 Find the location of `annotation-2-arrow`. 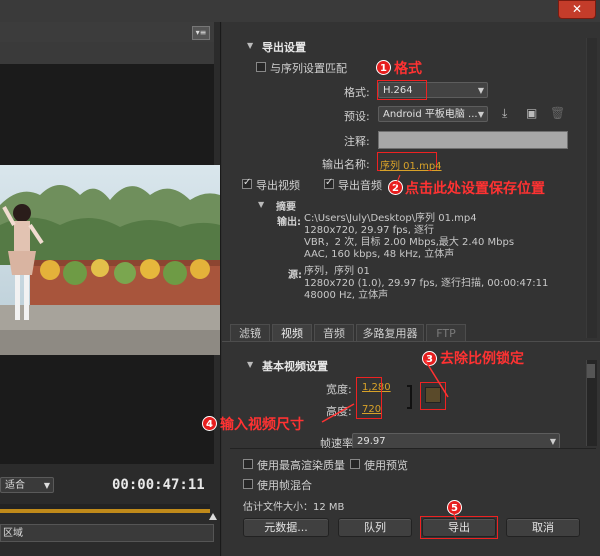

annotation-2-arrow is located at coordinates (397, 181).